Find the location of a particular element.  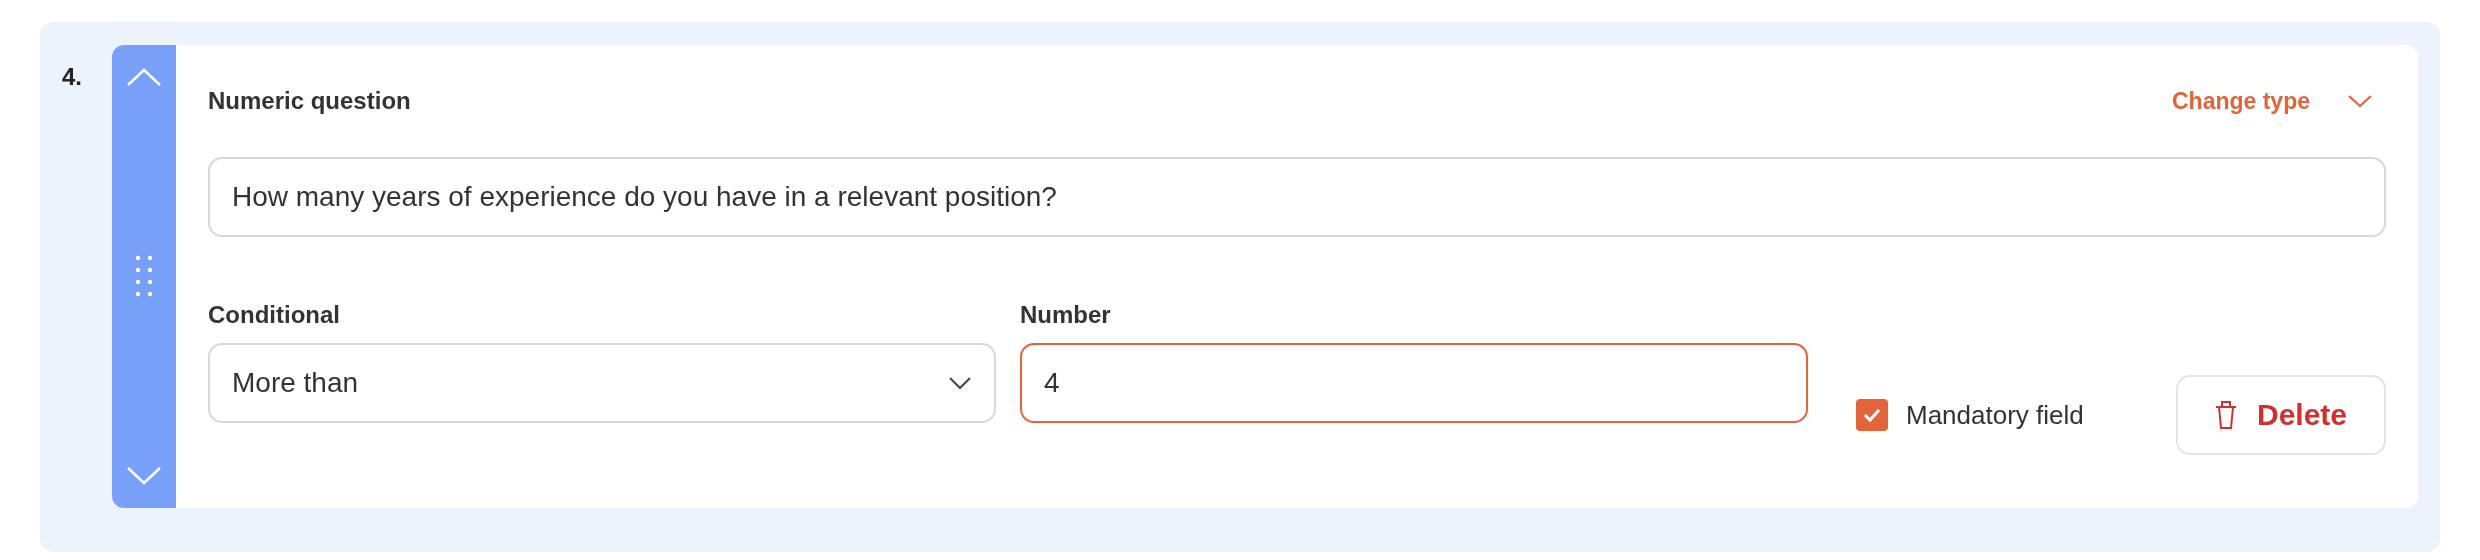

question-type-label: Numeric question is located at coordinates (309, 101).